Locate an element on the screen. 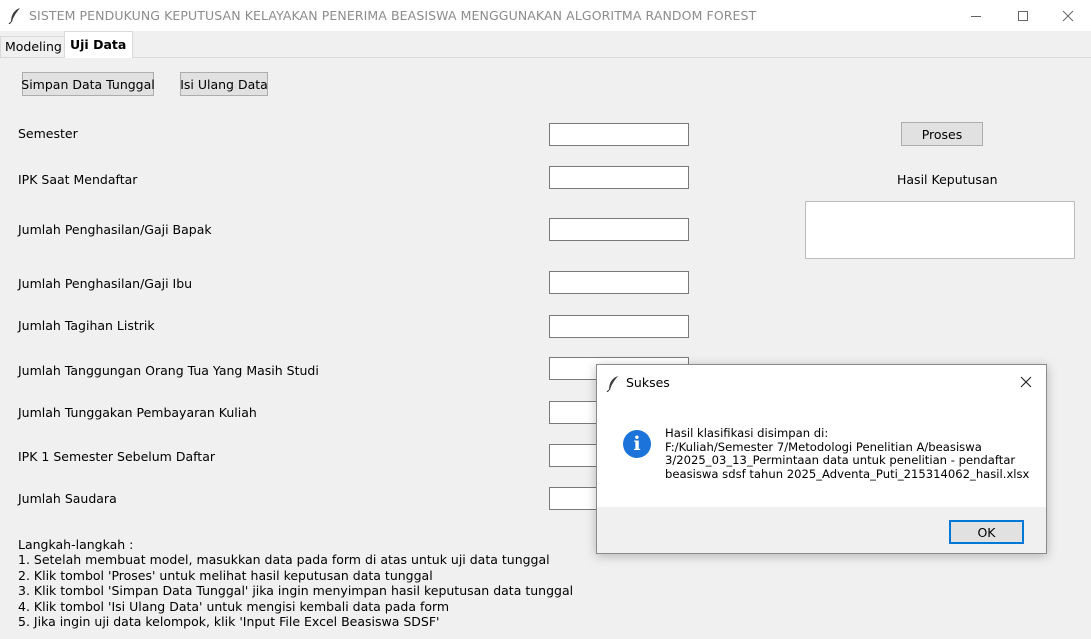  label-tagihan-listrik: Jumlah Tagihan Listrik is located at coordinates (86, 325).